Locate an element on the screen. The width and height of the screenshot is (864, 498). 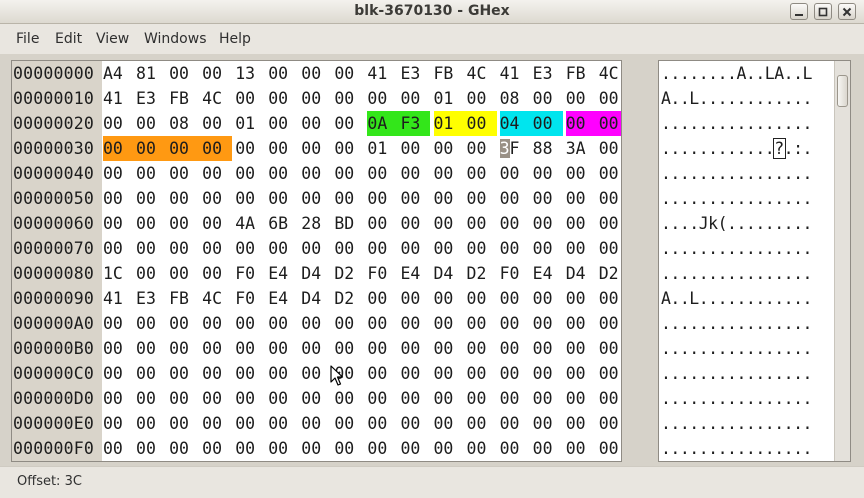
hex-byte: BD is located at coordinates (350, 223).